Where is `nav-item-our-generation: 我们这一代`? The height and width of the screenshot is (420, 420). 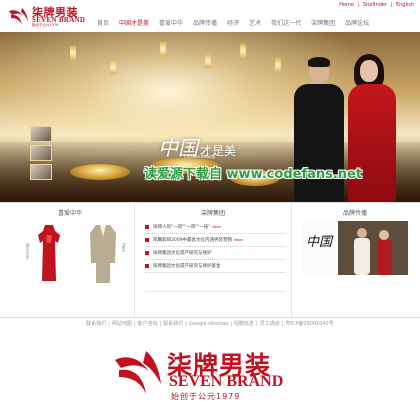
nav-item-our-generation: 我们这一代 is located at coordinates (286, 24).